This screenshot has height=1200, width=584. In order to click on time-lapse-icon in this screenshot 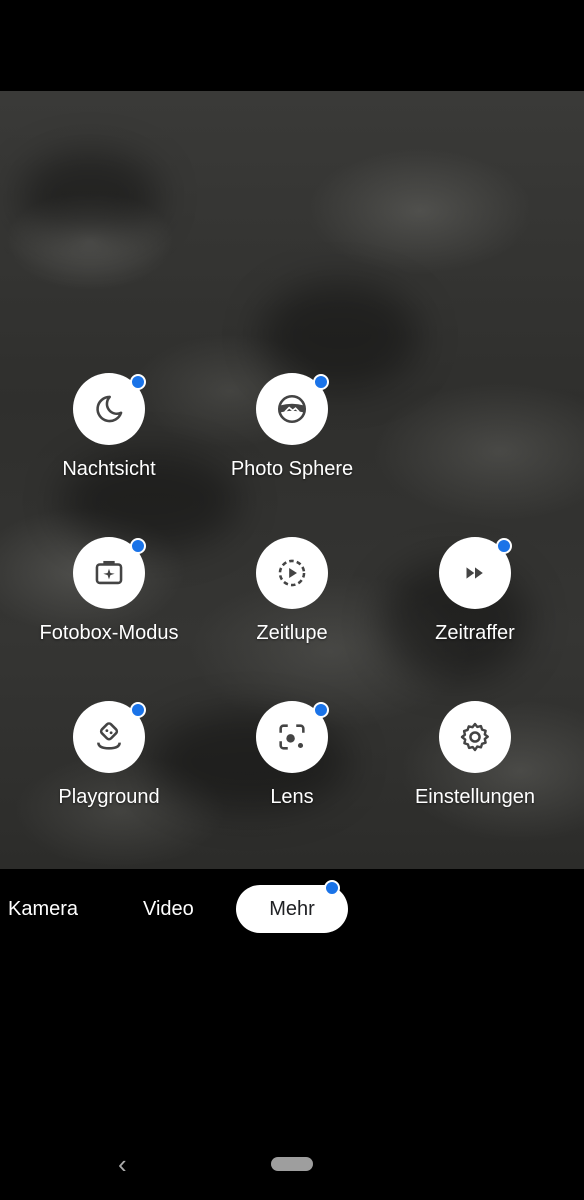, I will do `click(474, 573)`.